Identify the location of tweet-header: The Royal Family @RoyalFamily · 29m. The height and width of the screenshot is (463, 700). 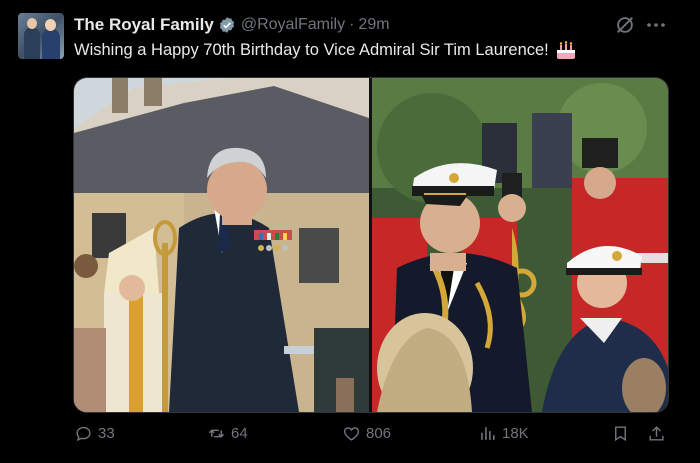
(232, 25).